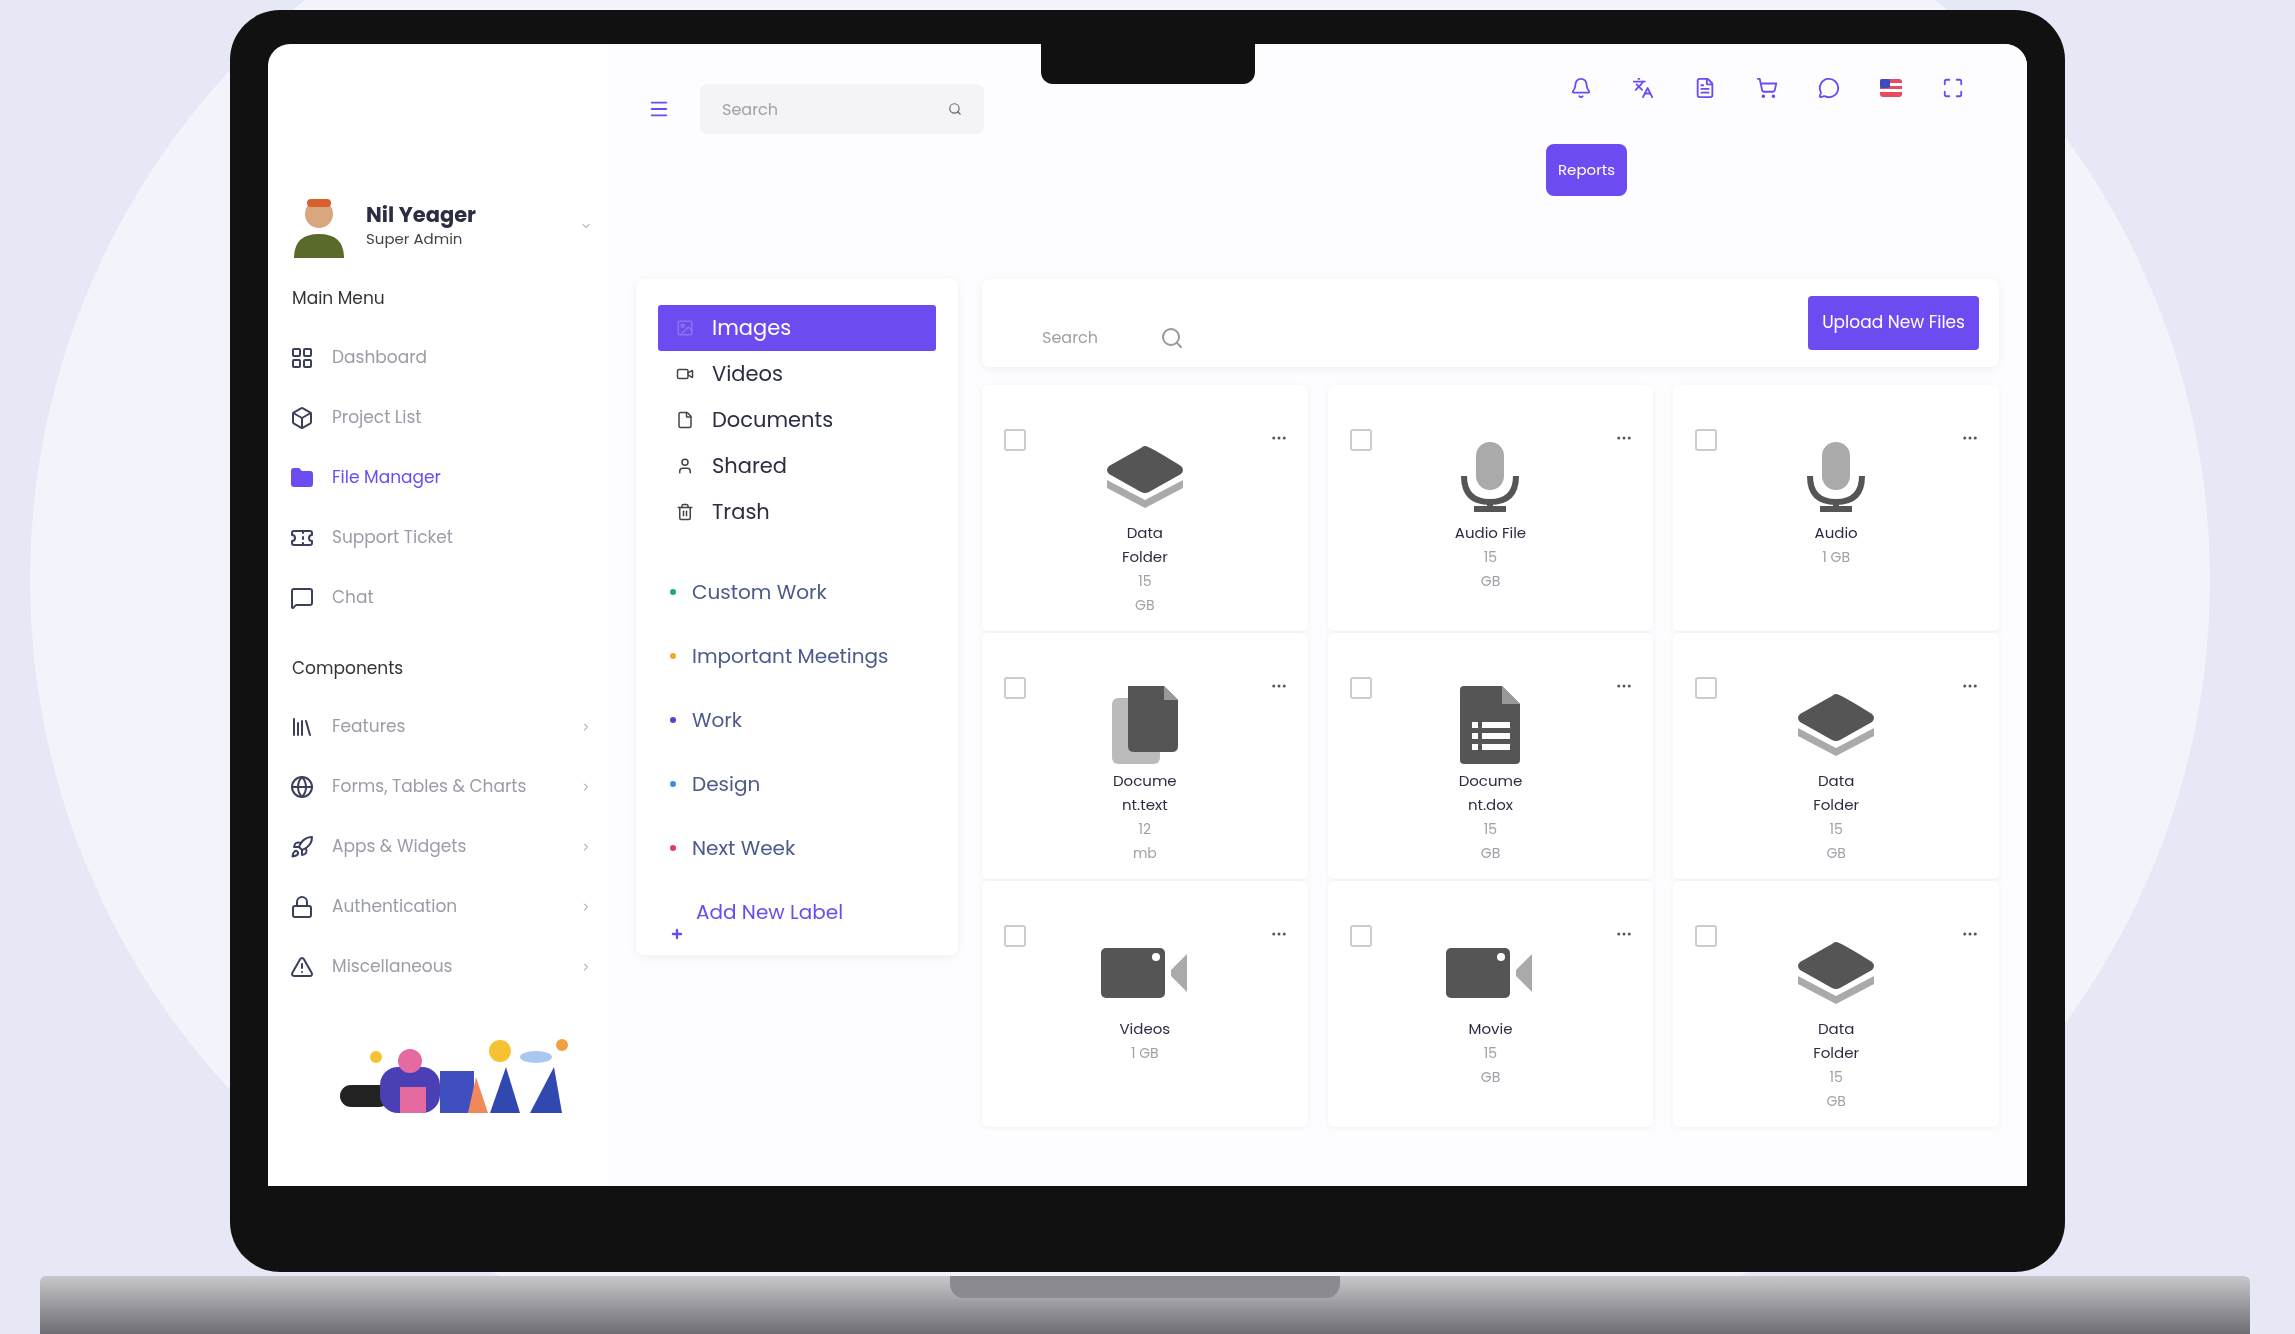 The image size is (2295, 1334). I want to click on file-card: Audio File 15 GB, so click(1490, 508).